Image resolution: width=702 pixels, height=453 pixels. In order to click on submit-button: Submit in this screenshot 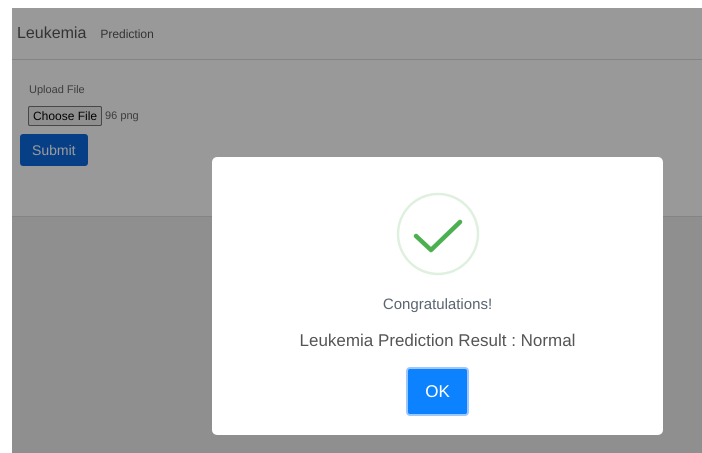, I will do `click(54, 150)`.